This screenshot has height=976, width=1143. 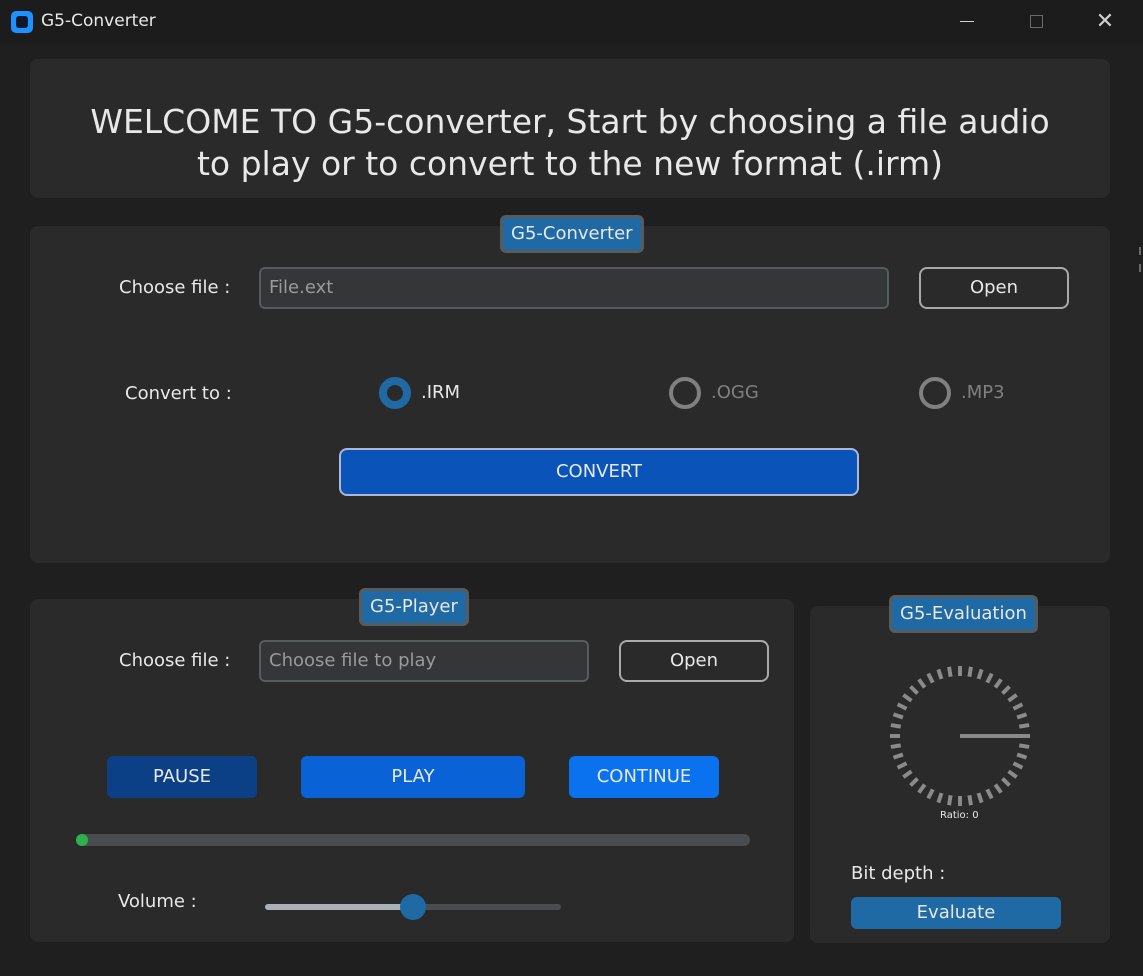 What do you see at coordinates (175, 287) in the screenshot?
I see `converter-choose-file-label: Choose file :` at bounding box center [175, 287].